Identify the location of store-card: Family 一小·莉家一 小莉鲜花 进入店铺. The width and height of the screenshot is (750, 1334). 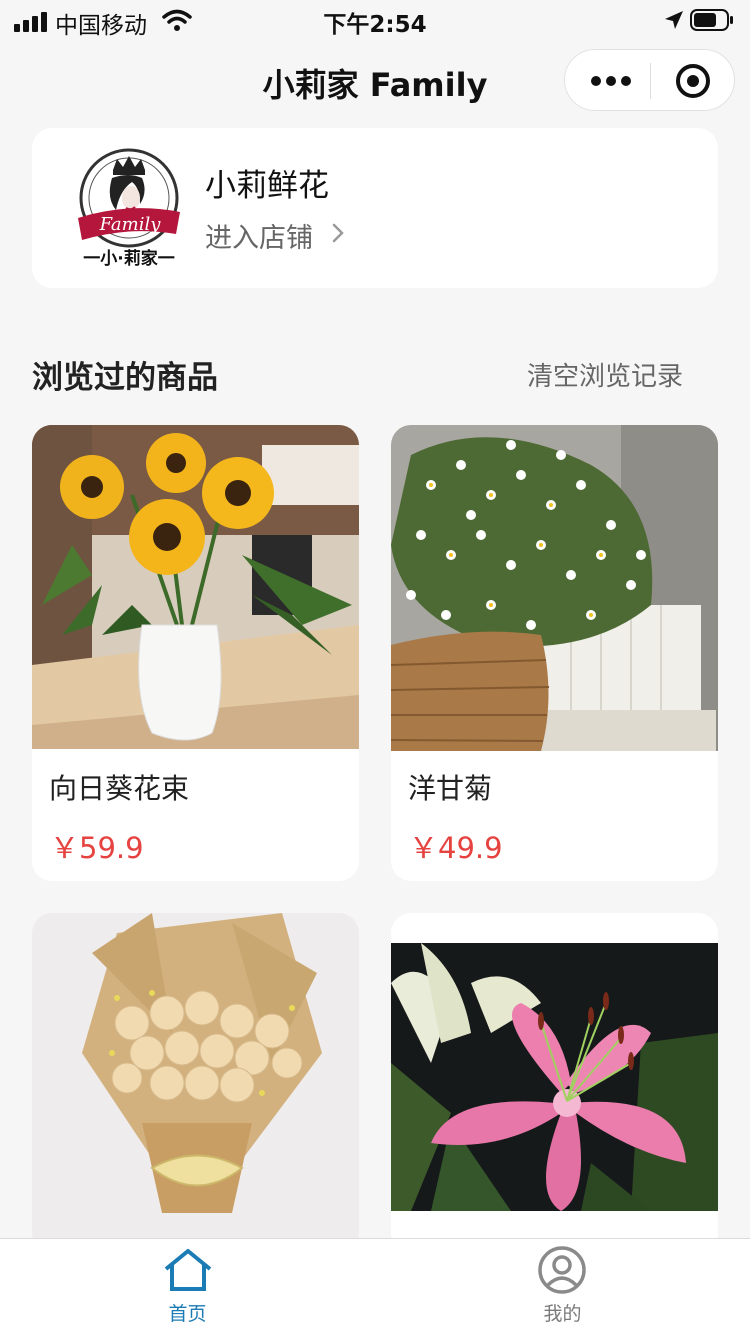
(375, 208).